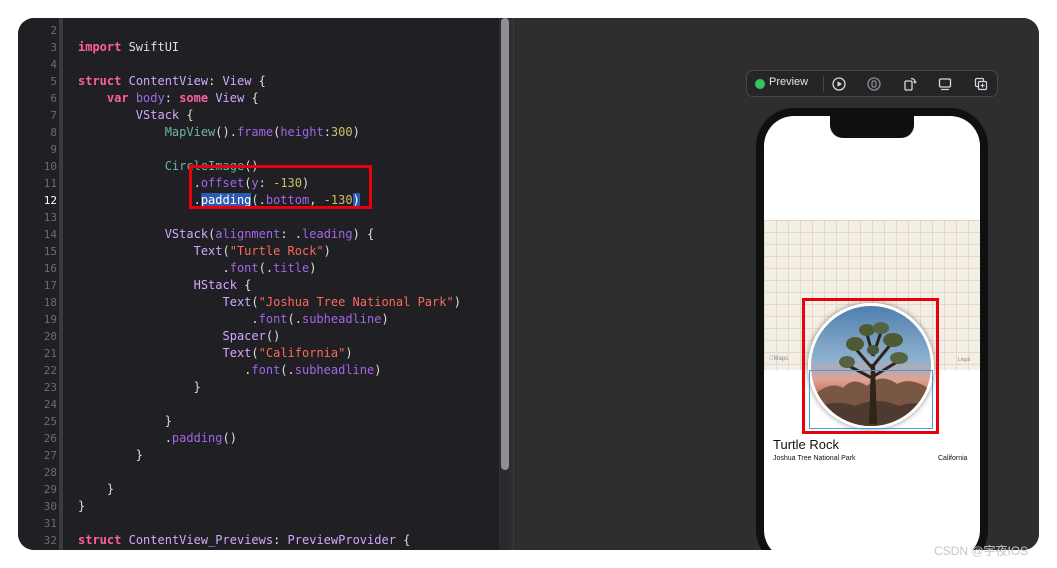  I want to click on code-text: VStack {, so click(136, 115).